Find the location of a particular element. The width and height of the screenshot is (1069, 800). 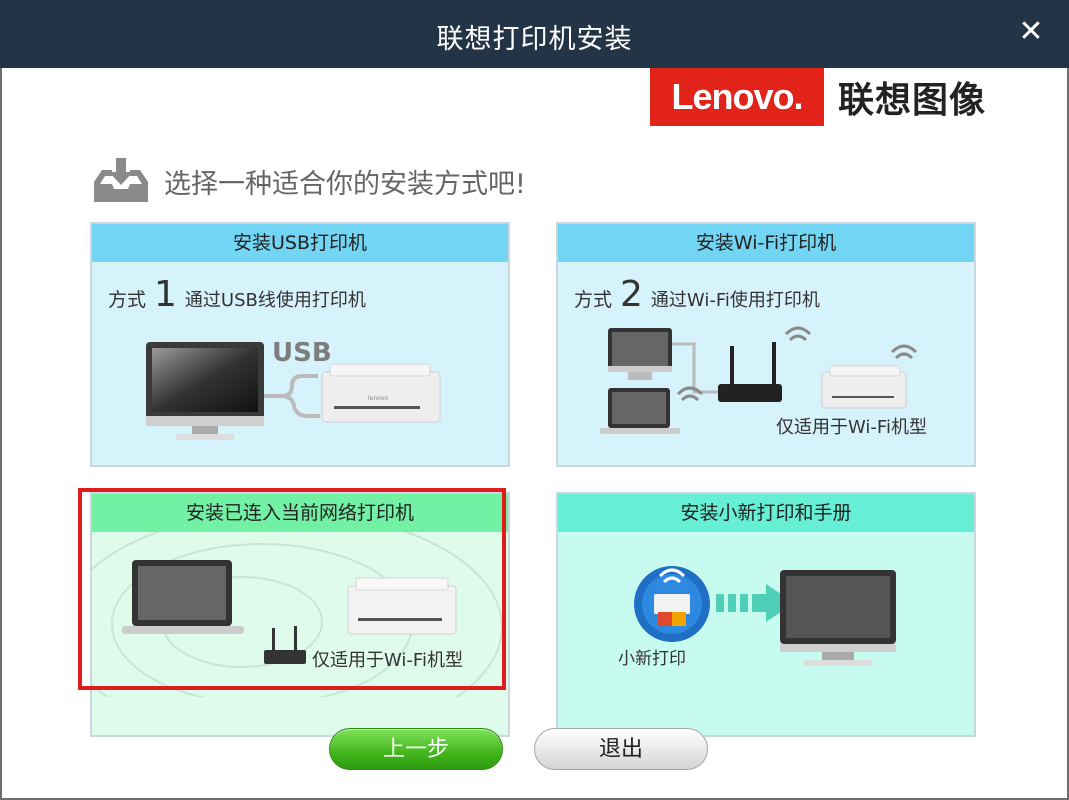

heading-text: 选择一种适合你的安装方式吧! is located at coordinates (345, 184).